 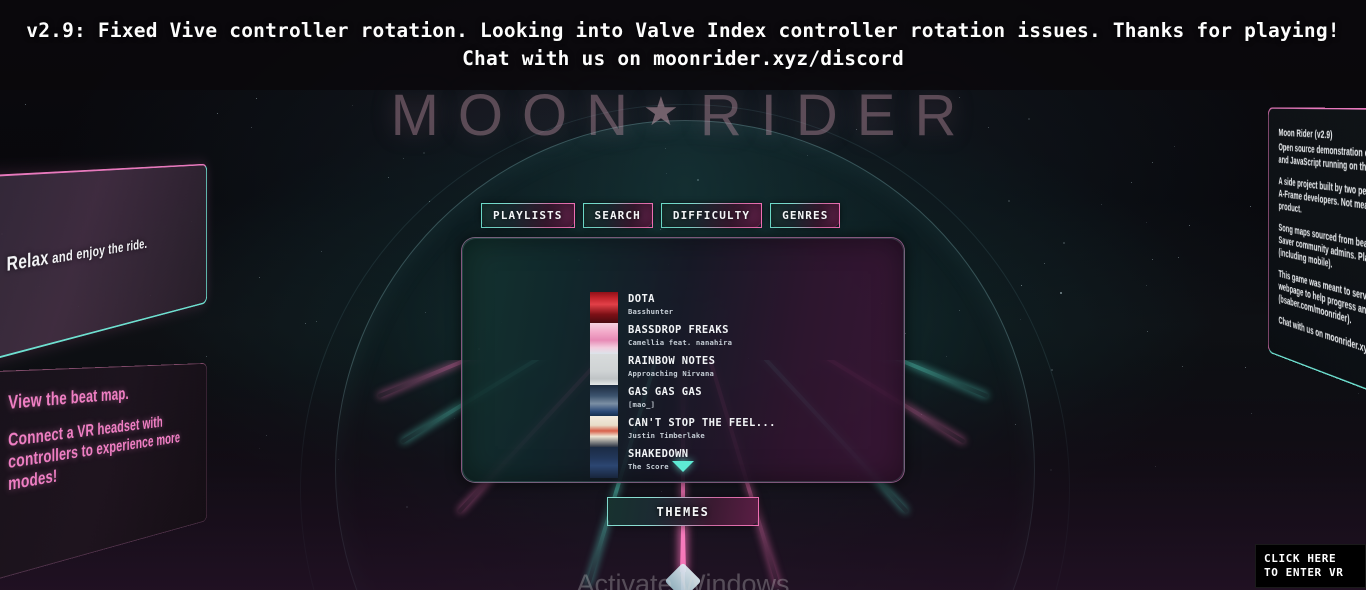 What do you see at coordinates (671, 373) in the screenshot?
I see `song-artist: Approaching Nirvana` at bounding box center [671, 373].